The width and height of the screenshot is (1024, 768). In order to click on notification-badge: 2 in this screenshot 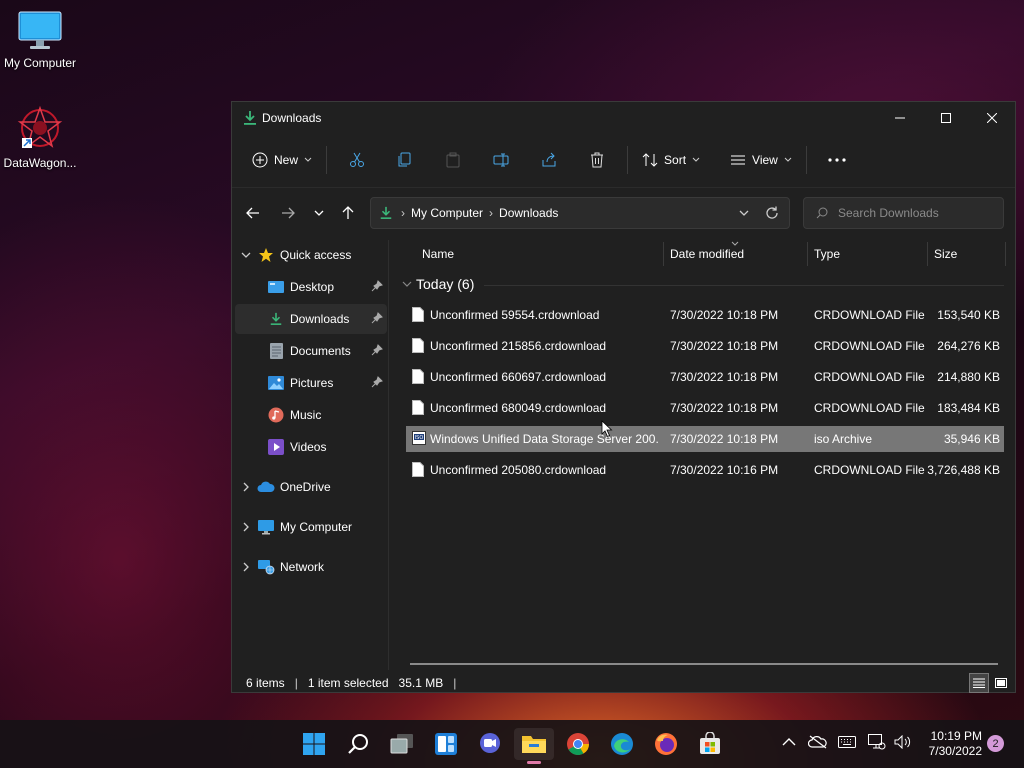, I will do `click(995, 743)`.